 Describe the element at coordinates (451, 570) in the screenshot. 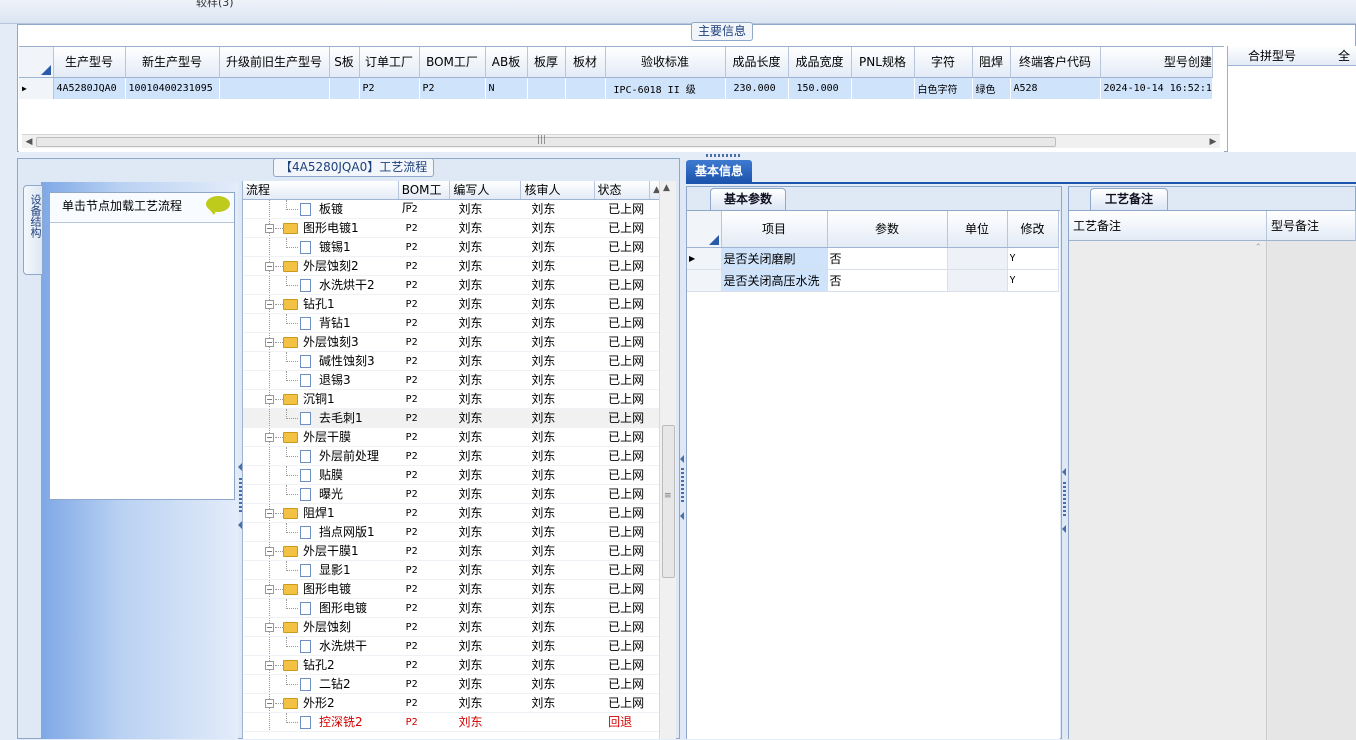

I see `tree-row: 显影1 P2 刘东 刘东 已上网` at that location.